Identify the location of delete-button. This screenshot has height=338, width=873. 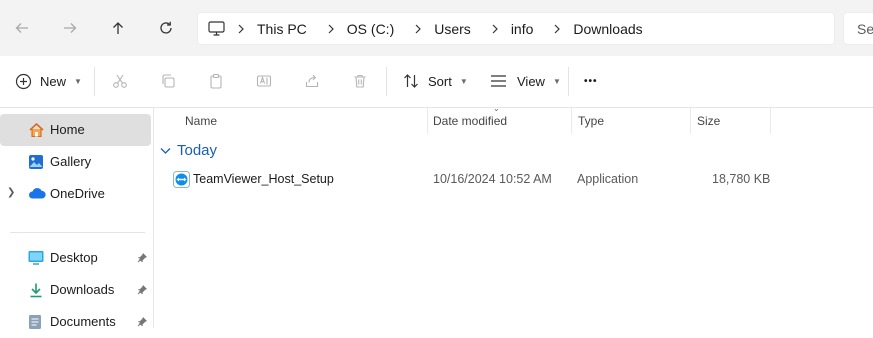
(360, 81).